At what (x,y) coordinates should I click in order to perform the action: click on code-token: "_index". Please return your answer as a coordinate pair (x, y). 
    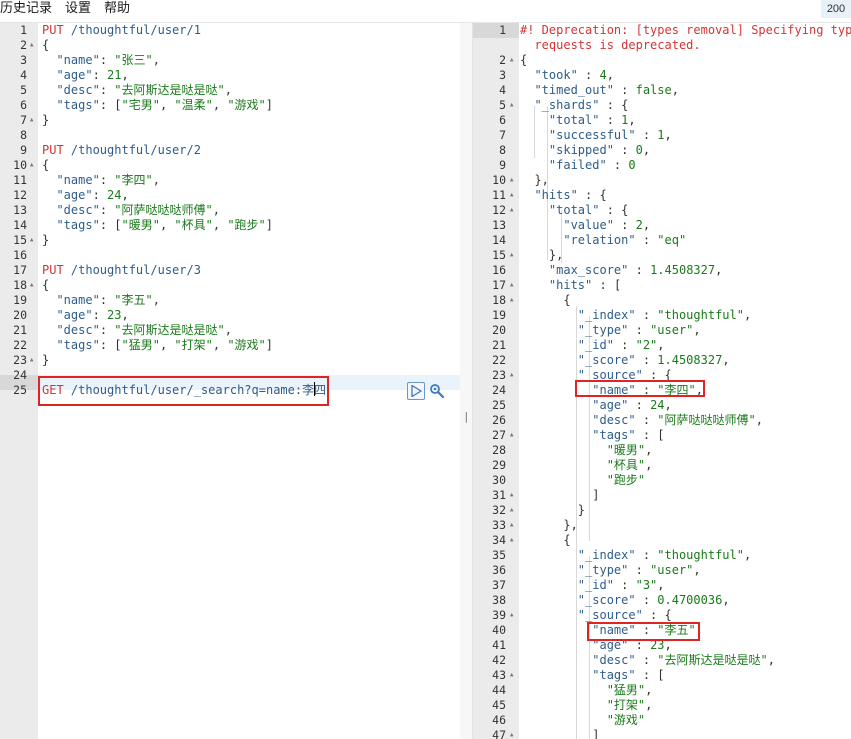
    Looking at the image, I should click on (606, 315).